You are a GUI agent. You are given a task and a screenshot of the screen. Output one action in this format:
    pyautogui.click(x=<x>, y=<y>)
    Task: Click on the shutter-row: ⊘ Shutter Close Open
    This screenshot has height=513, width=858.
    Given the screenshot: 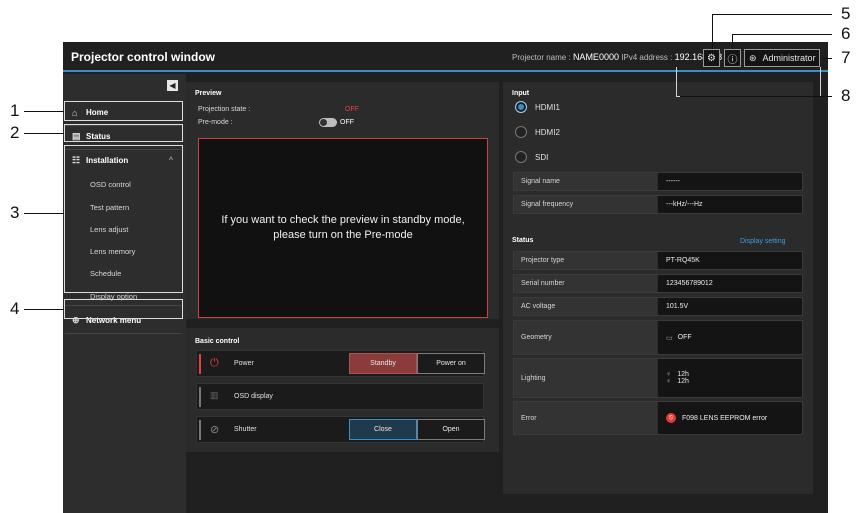 What is the action you would take?
    pyautogui.click(x=340, y=429)
    